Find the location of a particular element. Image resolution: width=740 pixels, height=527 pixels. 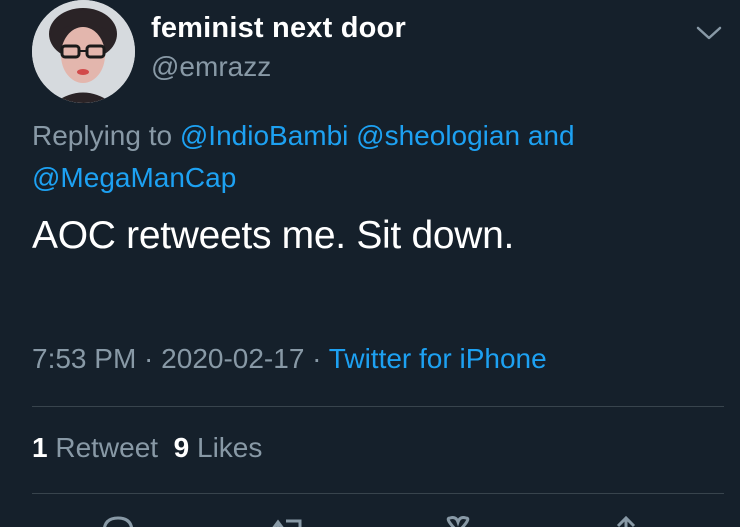

engagement-stats: 1 Retweet 9 Likes is located at coordinates (147, 448).